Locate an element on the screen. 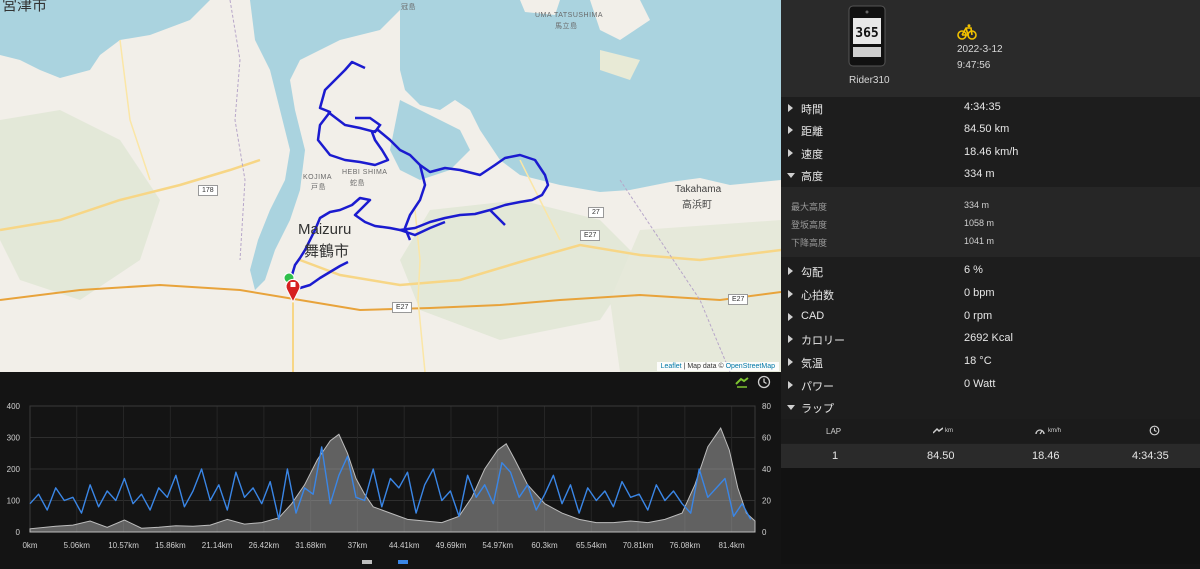 This screenshot has width=1200, height=569. map-label-uma-en: UMA TATSUSHIMA is located at coordinates (569, 15).